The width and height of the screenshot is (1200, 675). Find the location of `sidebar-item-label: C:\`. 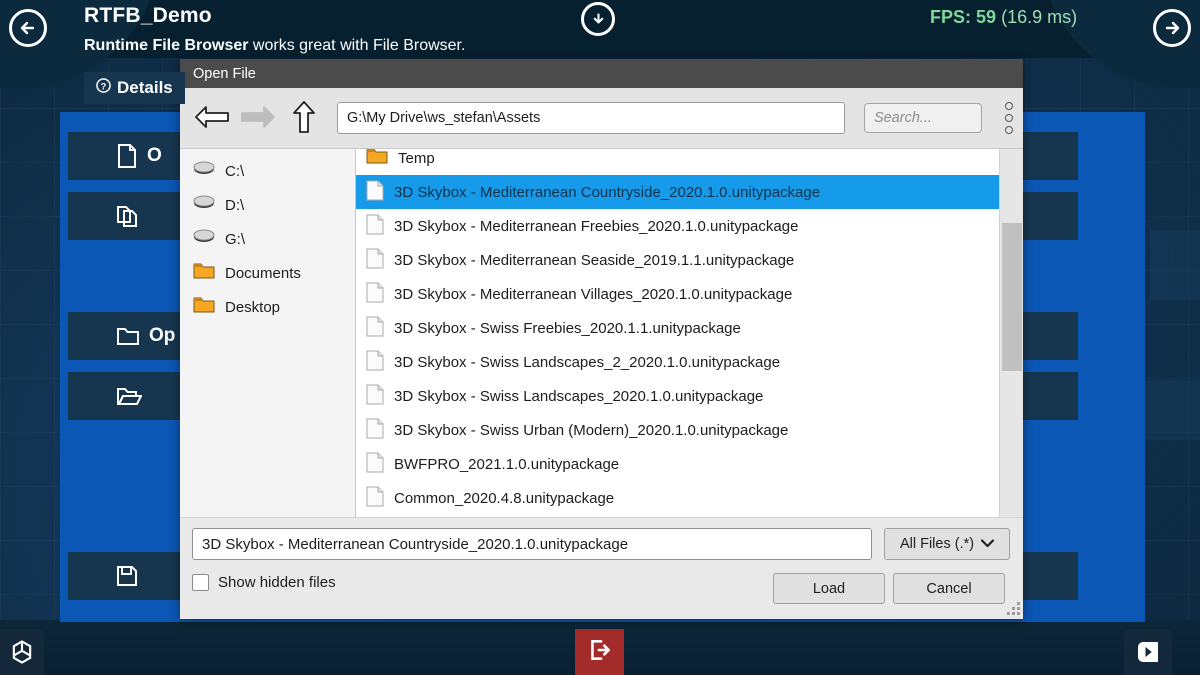

sidebar-item-label: C:\ is located at coordinates (235, 171).